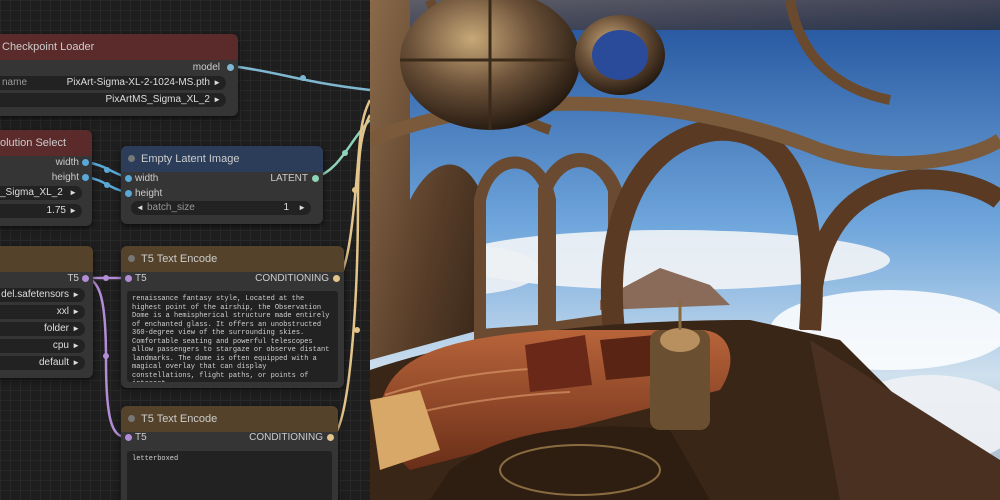 This screenshot has height=500, width=1000. Describe the element at coordinates (147, 178) in the screenshot. I see `width-input-label: width` at that location.